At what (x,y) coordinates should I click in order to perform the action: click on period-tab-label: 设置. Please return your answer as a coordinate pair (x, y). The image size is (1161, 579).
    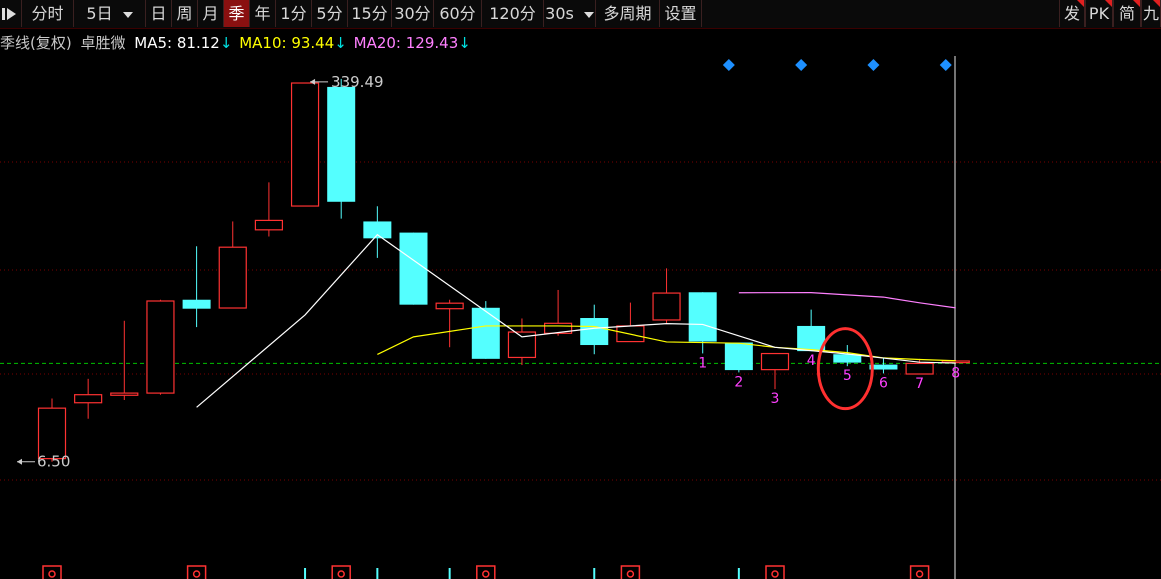
    Looking at the image, I should click on (680, 13).